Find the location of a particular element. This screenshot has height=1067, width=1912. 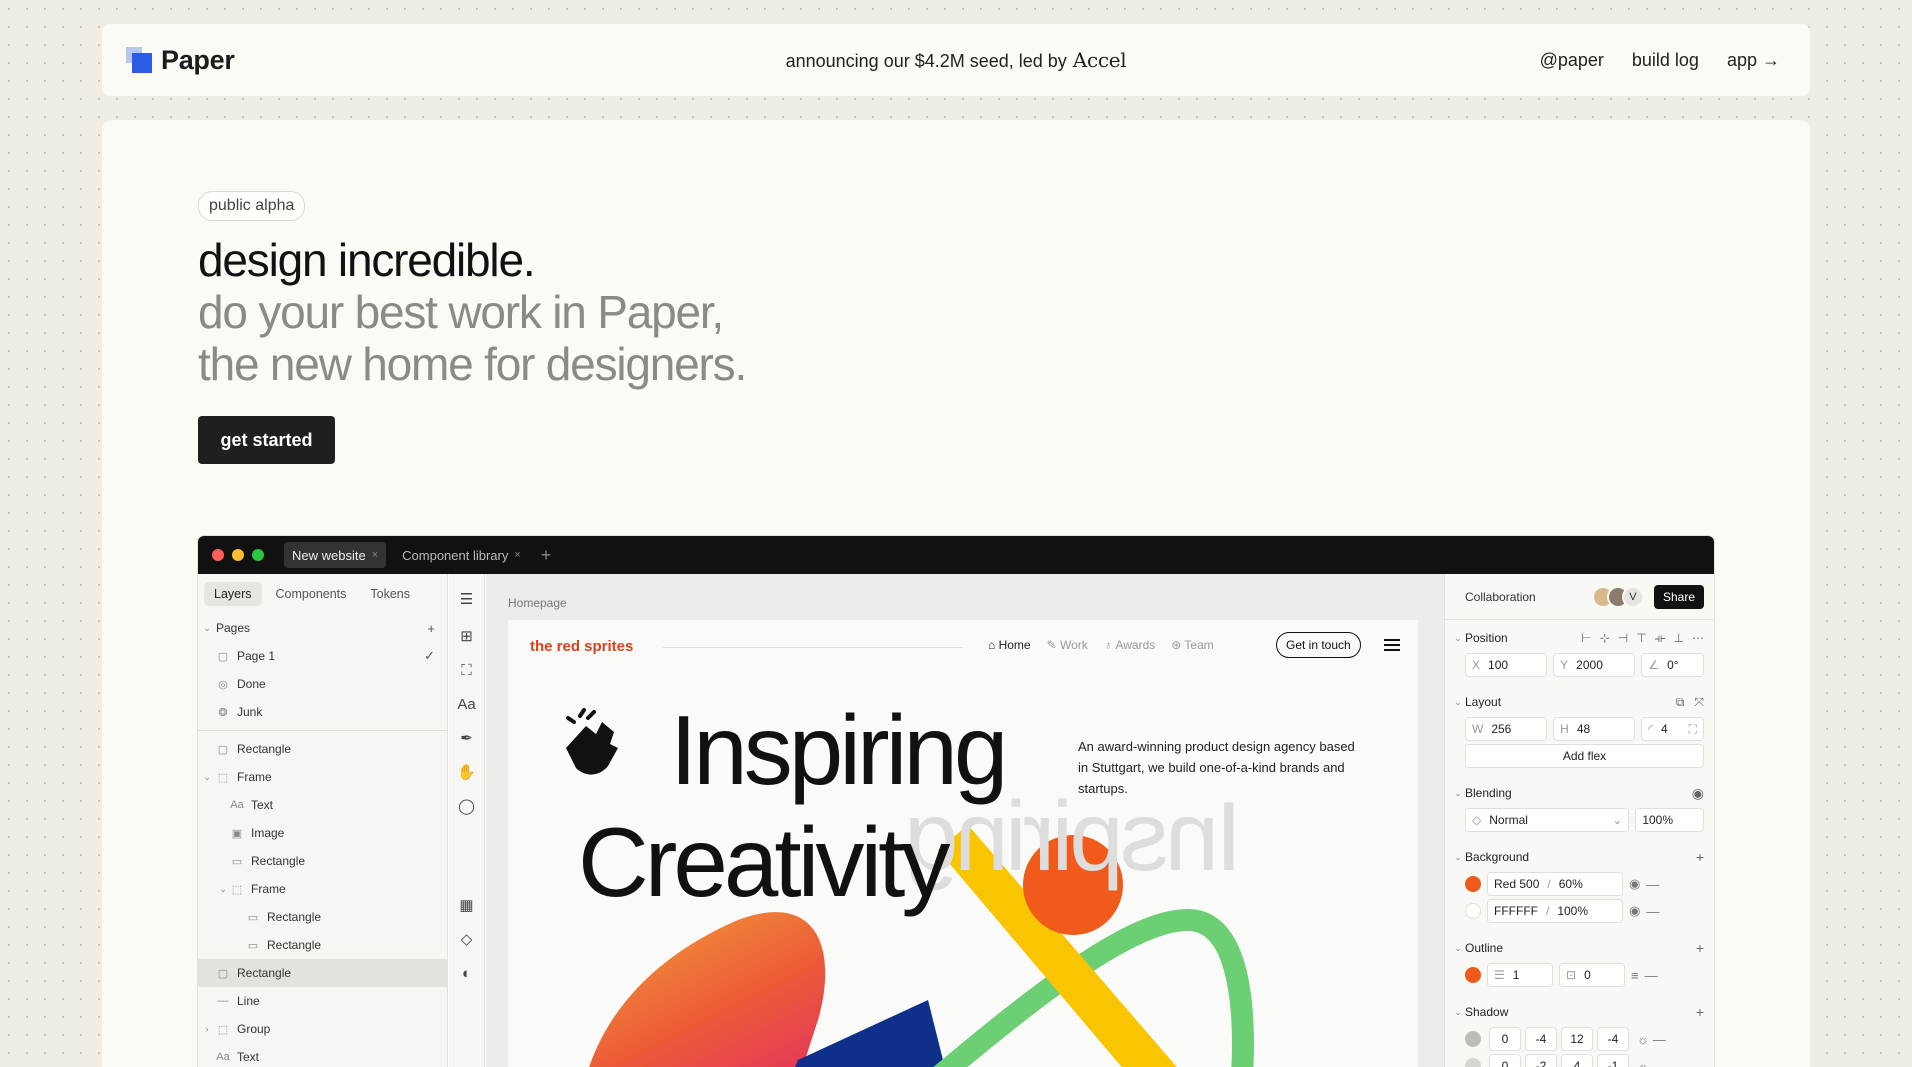

layer-item: ▢ Rectangle is located at coordinates (322, 749).